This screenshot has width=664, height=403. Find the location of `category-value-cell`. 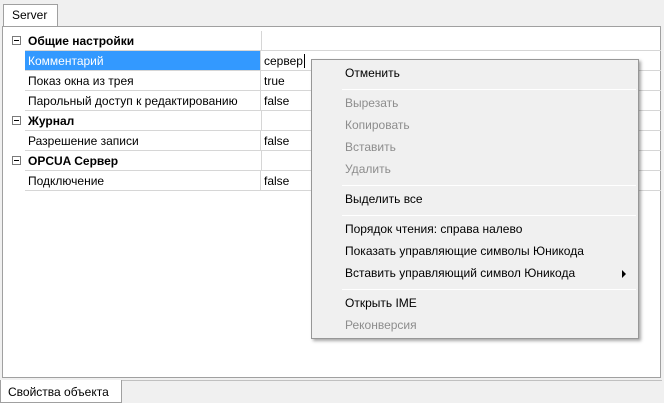

category-value-cell is located at coordinates (461, 41).